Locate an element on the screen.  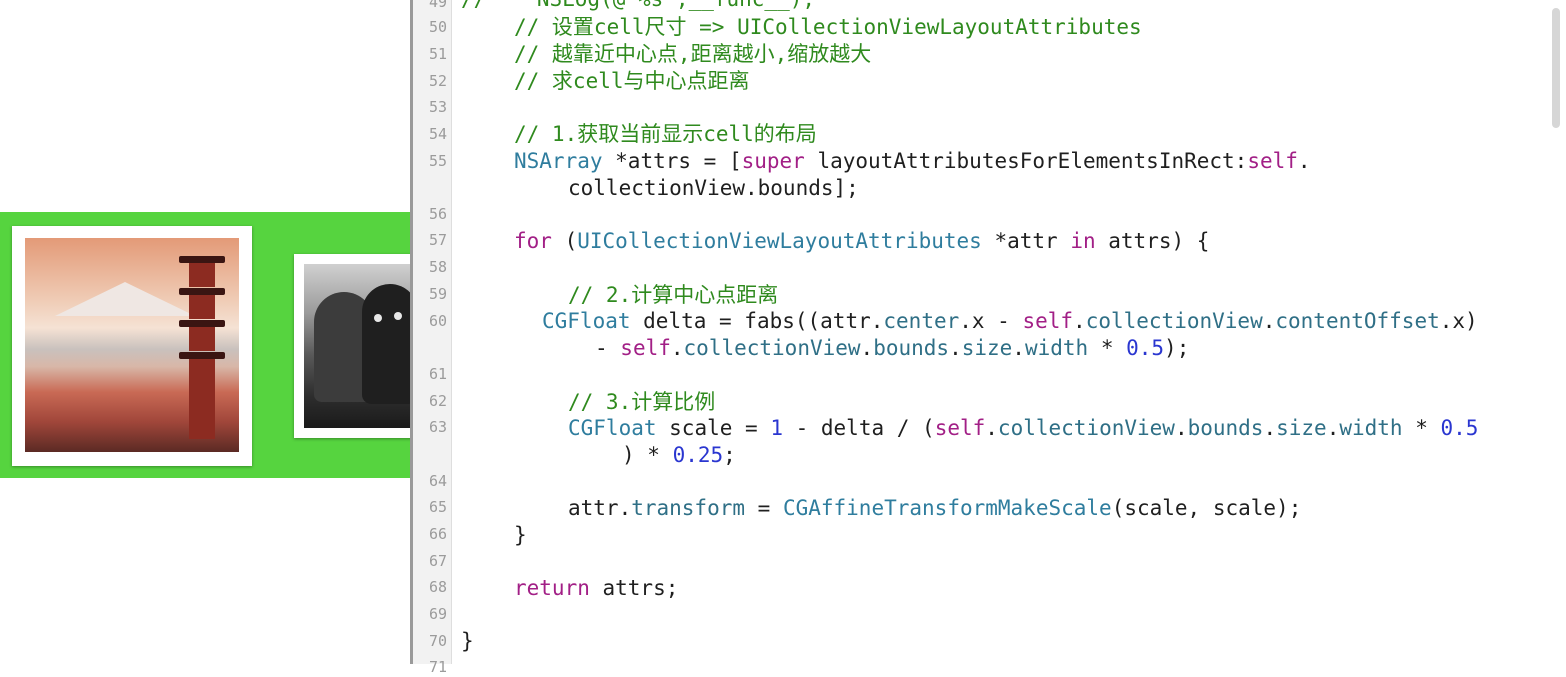
code-token: (scale, scale); is located at coordinates (1206, 508).